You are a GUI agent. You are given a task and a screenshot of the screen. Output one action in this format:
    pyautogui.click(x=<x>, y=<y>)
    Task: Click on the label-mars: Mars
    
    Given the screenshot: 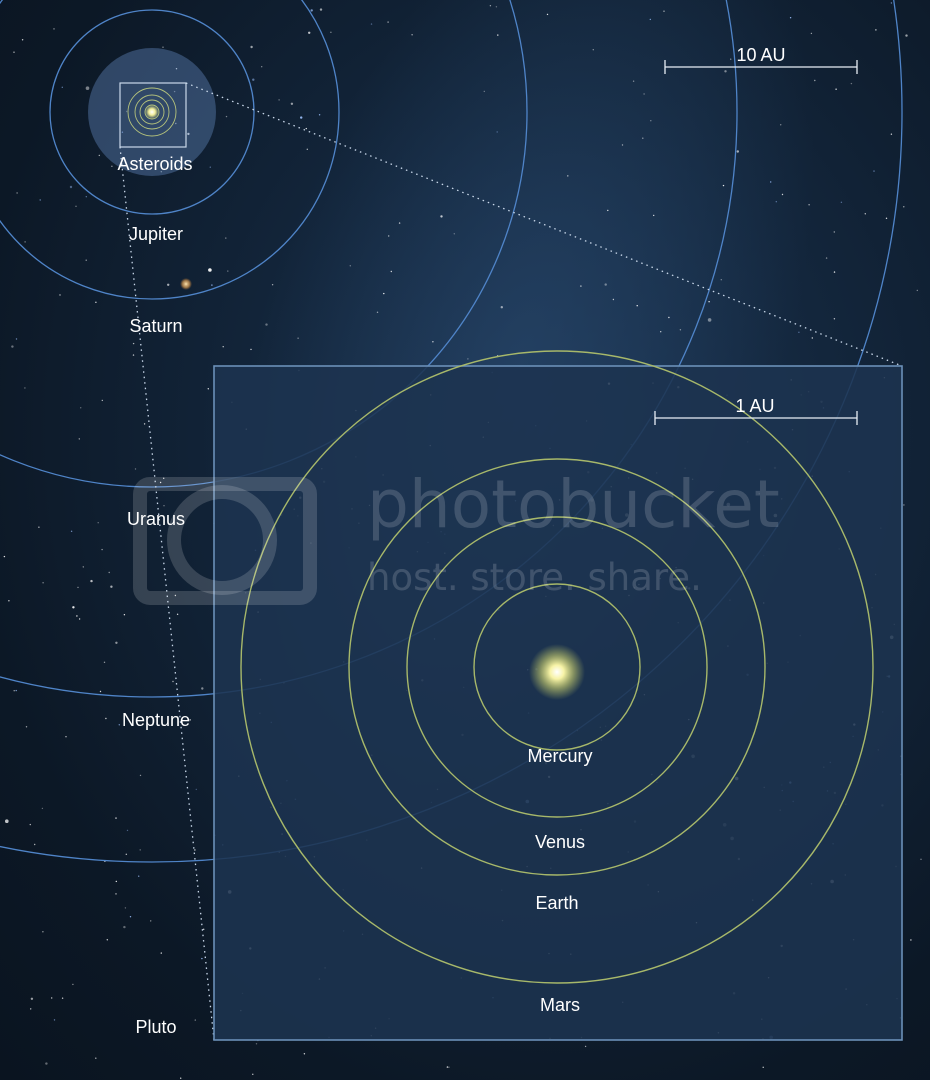 What is the action you would take?
    pyautogui.click(x=560, y=1005)
    